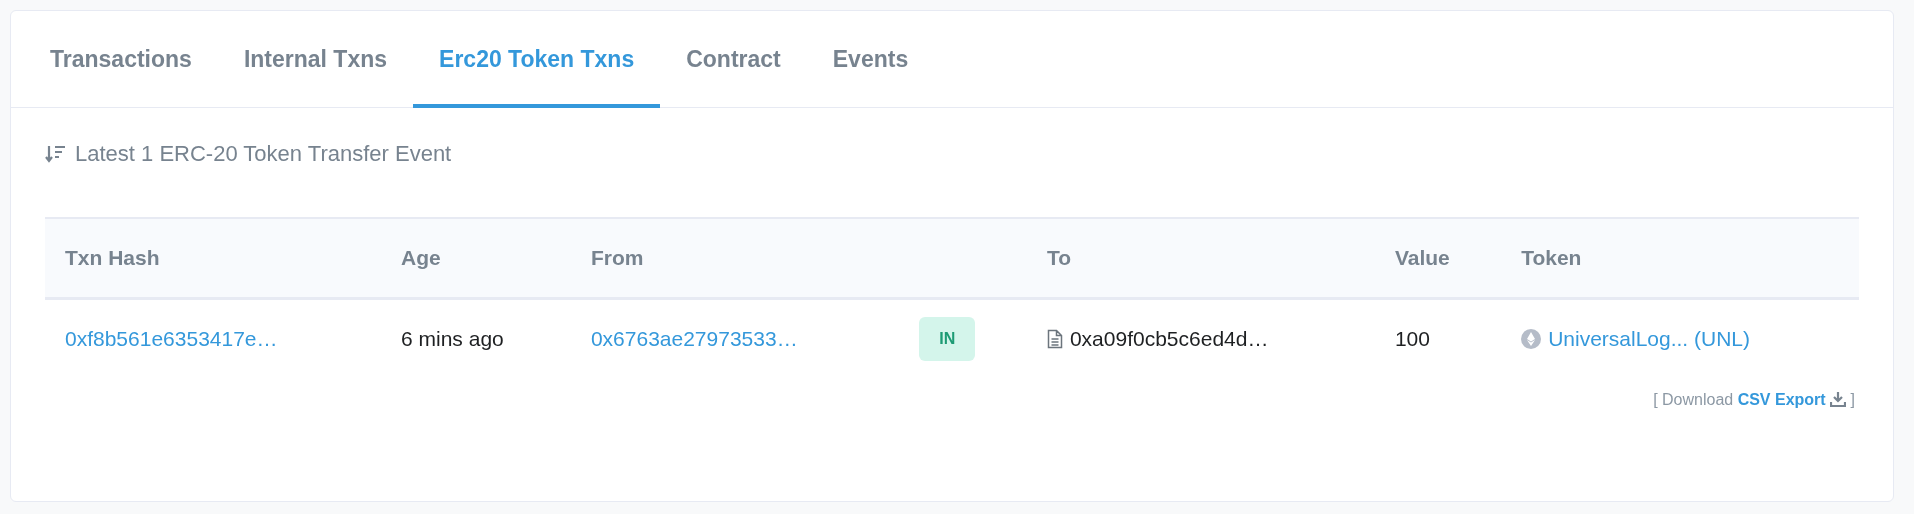 This screenshot has width=1914, height=514. What do you see at coordinates (537, 59) in the screenshot?
I see `tab: Erc20 Token Txns` at bounding box center [537, 59].